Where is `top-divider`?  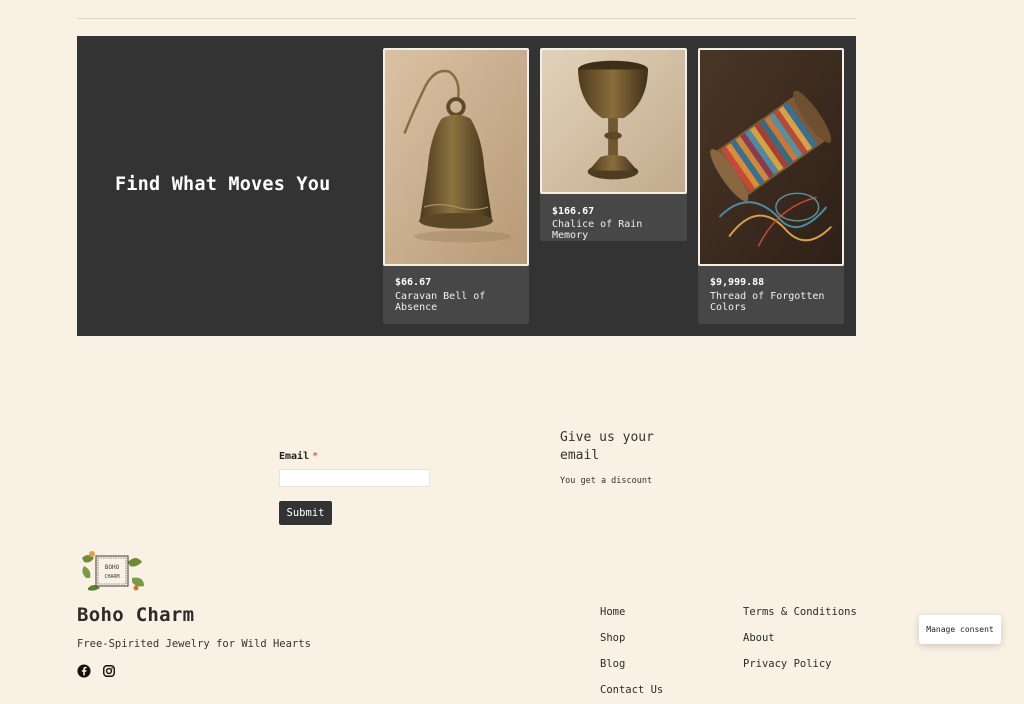 top-divider is located at coordinates (466, 18).